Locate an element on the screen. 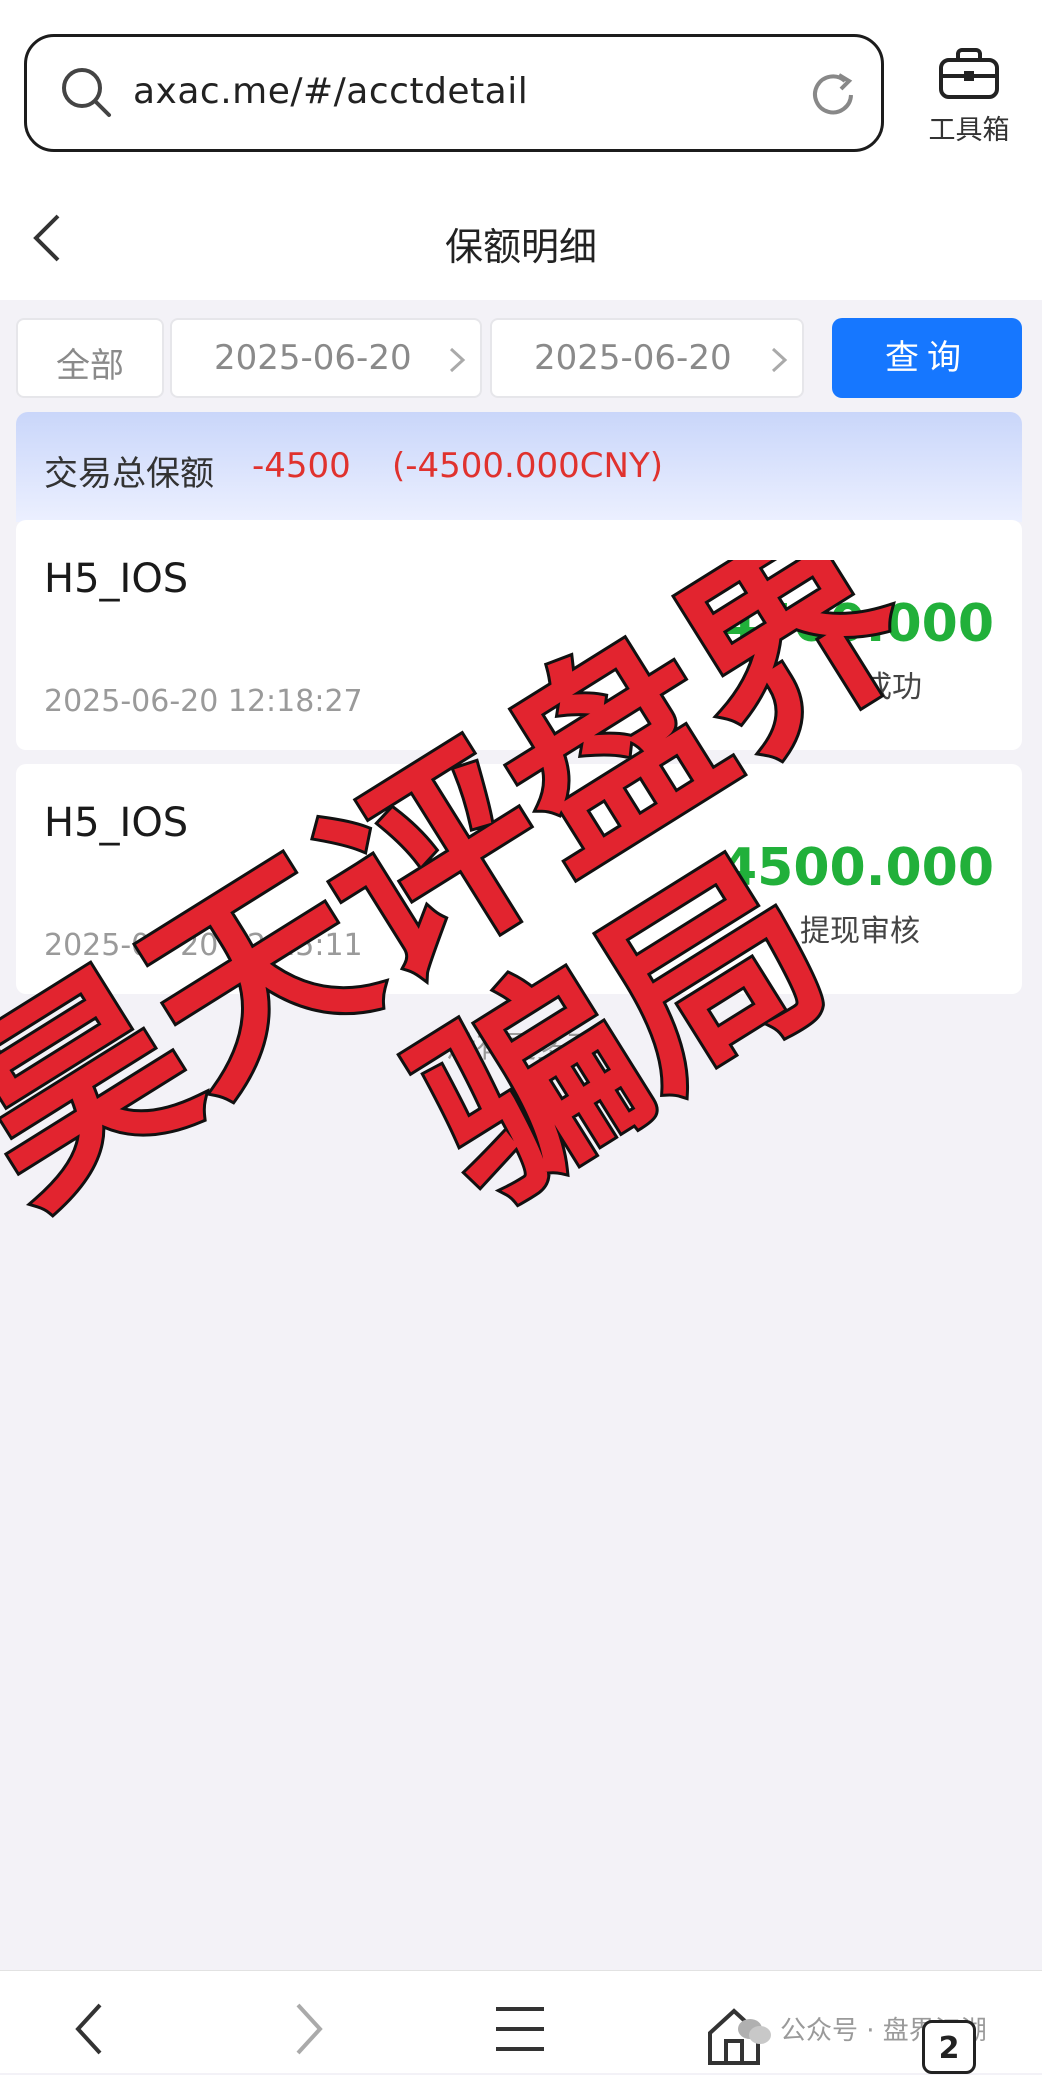 This screenshot has width=1042, height=2075. end-date-picker: 2025-06-20 is located at coordinates (647, 358).